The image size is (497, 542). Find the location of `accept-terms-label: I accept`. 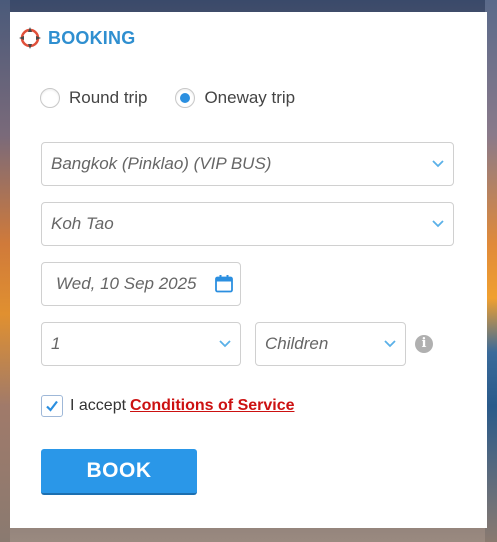

accept-terms-label: I accept is located at coordinates (98, 405).